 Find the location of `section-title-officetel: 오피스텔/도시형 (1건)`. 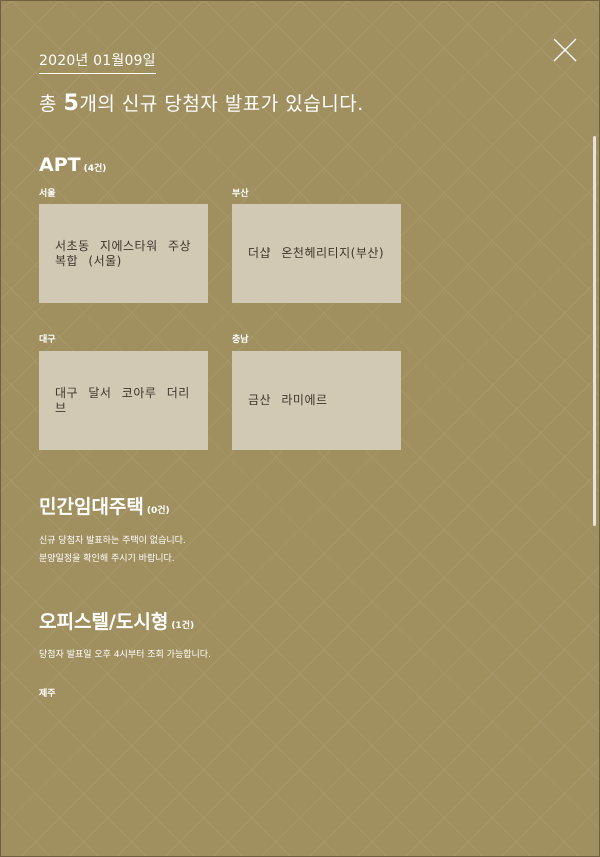

section-title-officetel: 오피스텔/도시형 (1건) is located at coordinates (116, 620).